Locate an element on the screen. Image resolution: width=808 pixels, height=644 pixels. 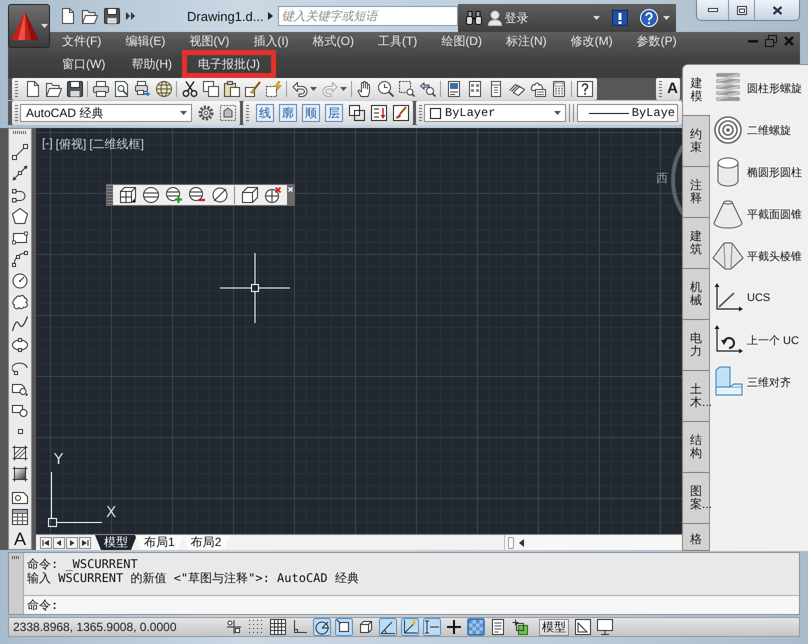
circle-icon is located at coordinates (20, 280).